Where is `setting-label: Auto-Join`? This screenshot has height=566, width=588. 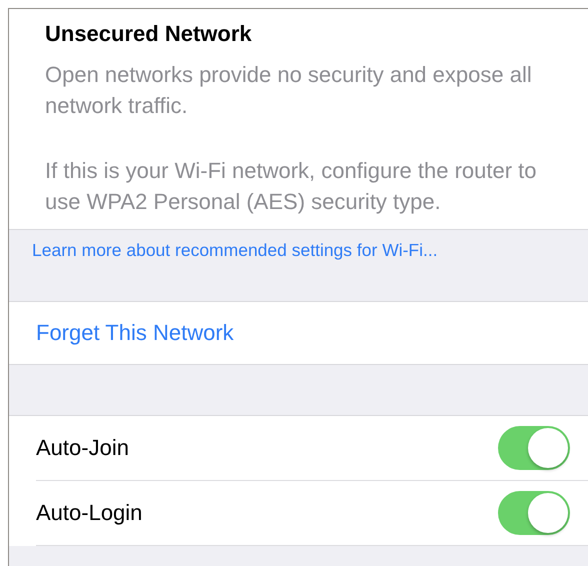
setting-label: Auto-Join is located at coordinates (82, 448).